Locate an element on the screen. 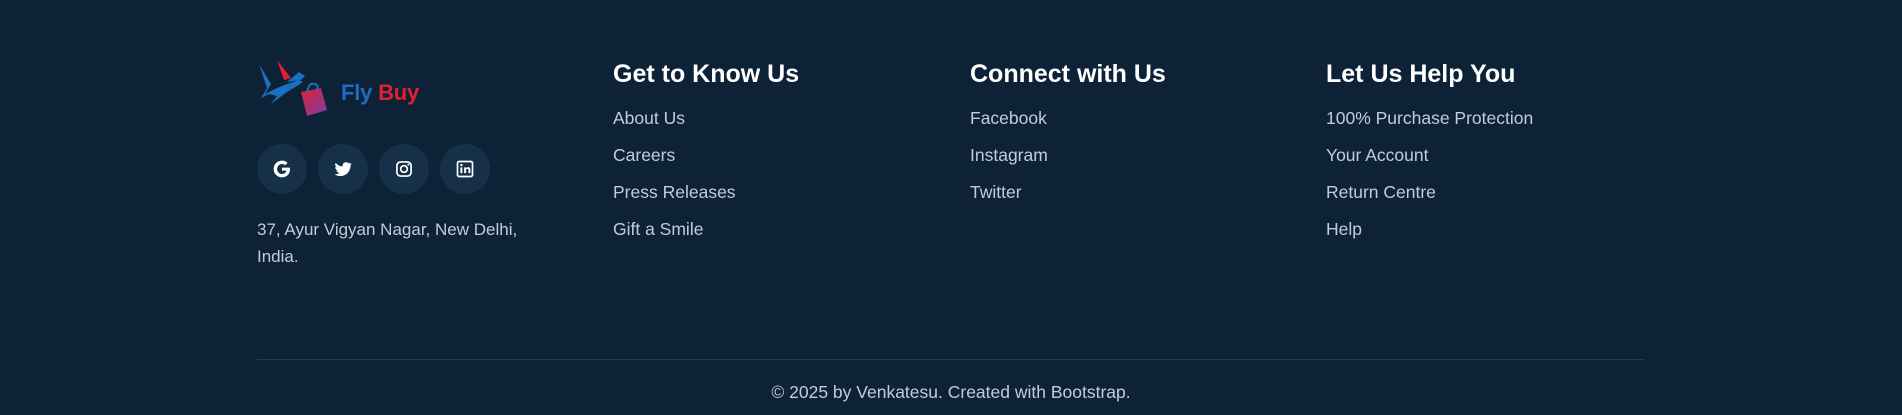  link-gift-a-smile: Gift a Smile is located at coordinates (658, 229).